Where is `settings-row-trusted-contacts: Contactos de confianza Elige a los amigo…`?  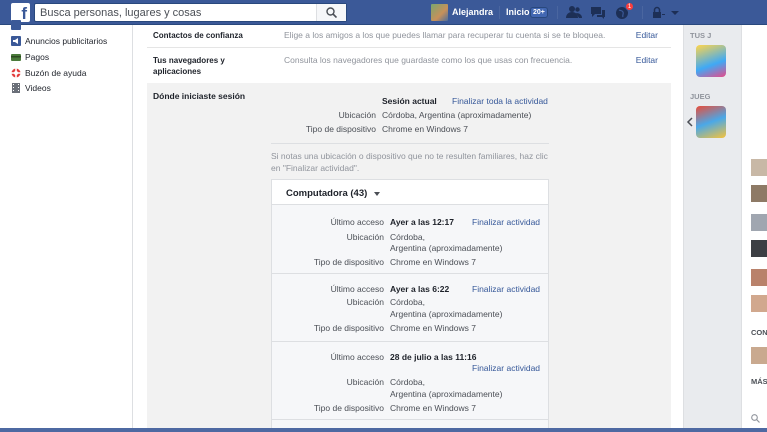
settings-row-trusted-contacts: Contactos de confianza Elige a los amigo… is located at coordinates (409, 36).